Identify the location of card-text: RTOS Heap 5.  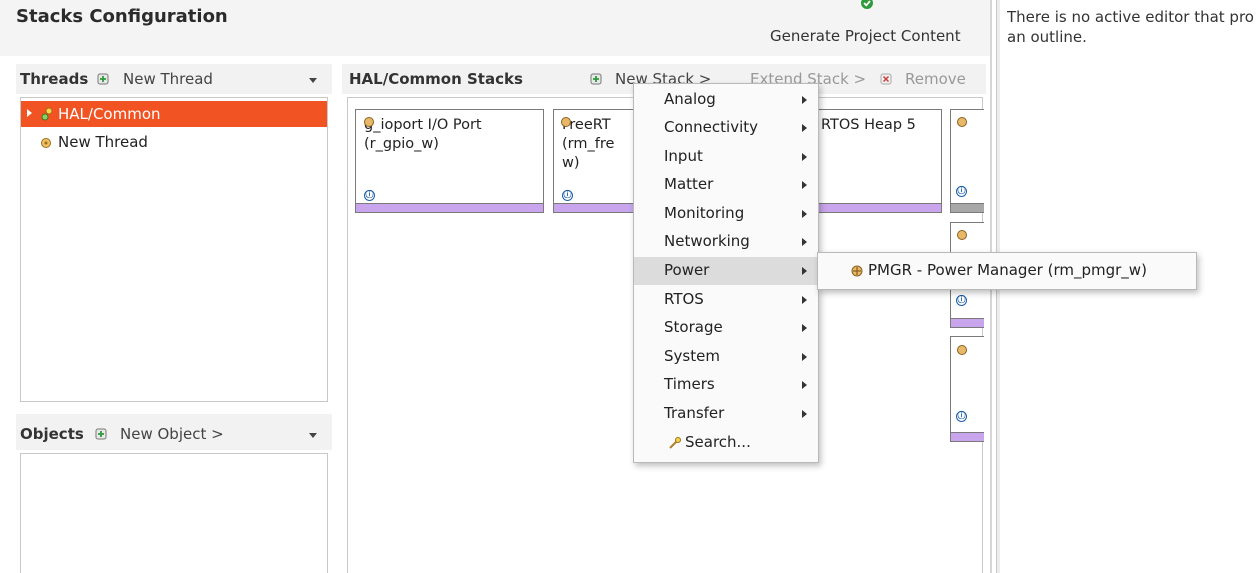
(868, 125).